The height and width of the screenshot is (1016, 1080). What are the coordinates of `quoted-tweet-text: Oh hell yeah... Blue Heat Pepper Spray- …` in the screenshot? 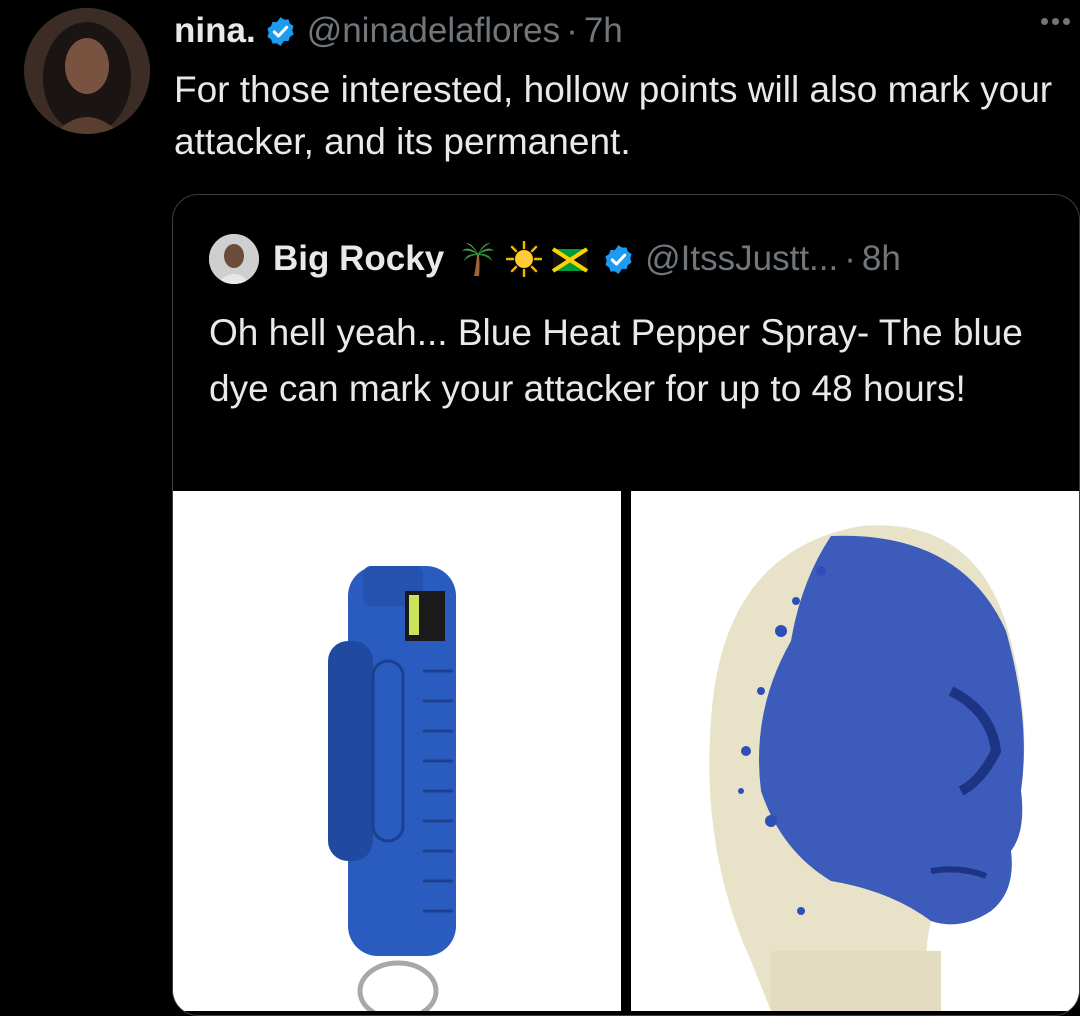 It's located at (616, 360).